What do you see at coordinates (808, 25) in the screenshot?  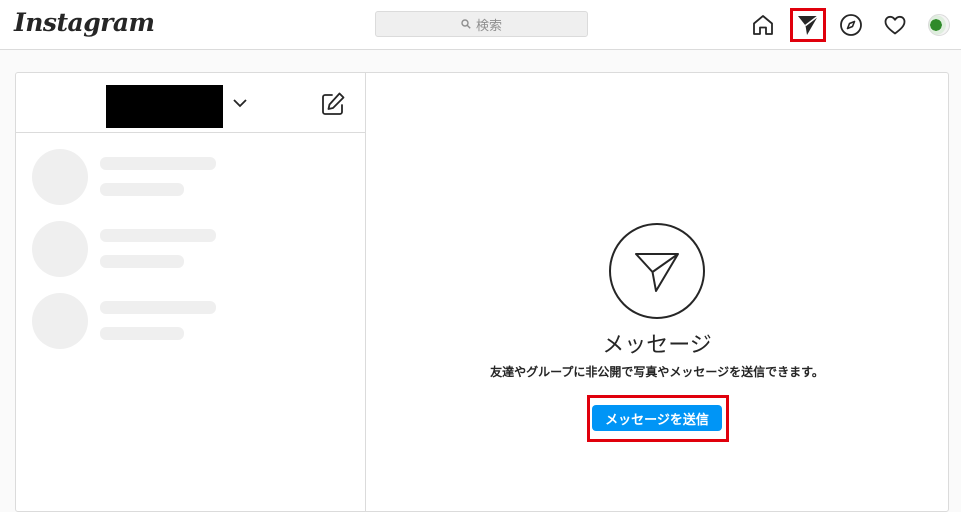 I see `direct-message-highlight` at bounding box center [808, 25].